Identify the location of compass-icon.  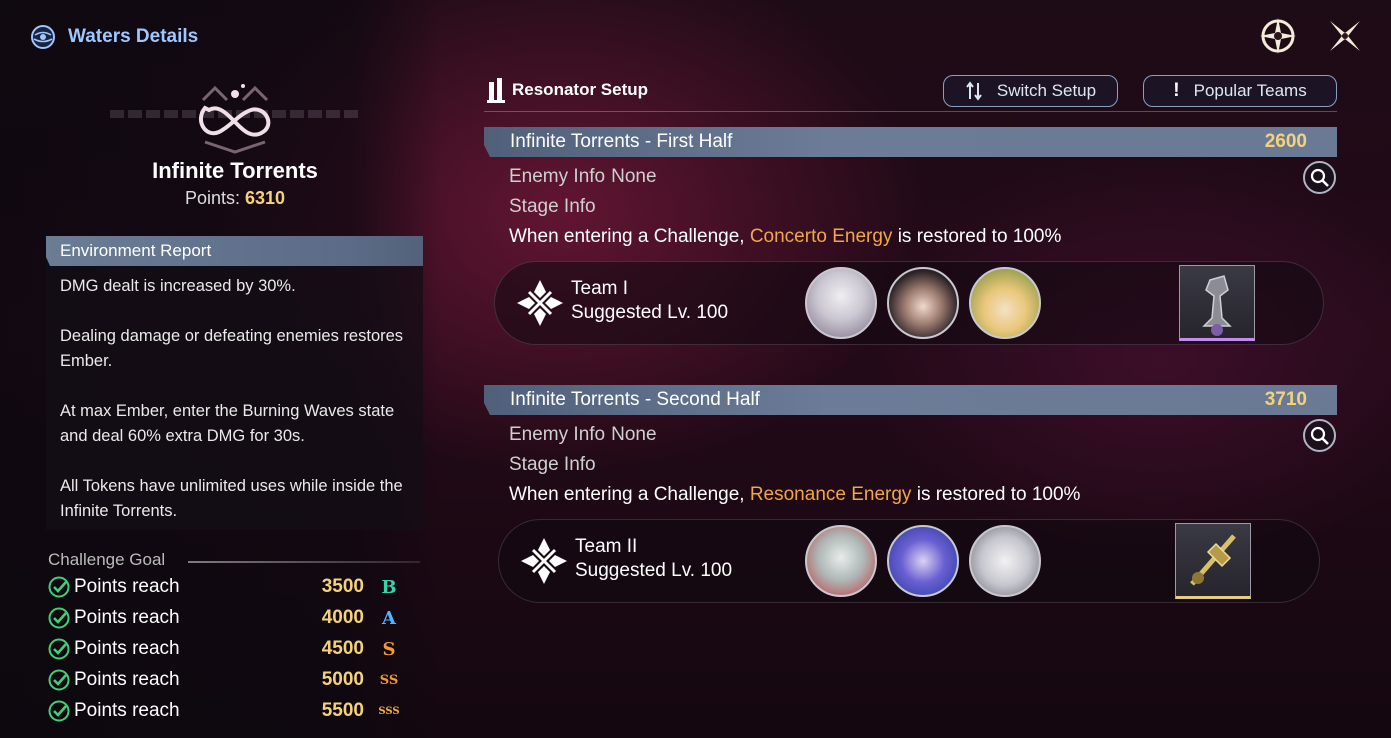
(1278, 36).